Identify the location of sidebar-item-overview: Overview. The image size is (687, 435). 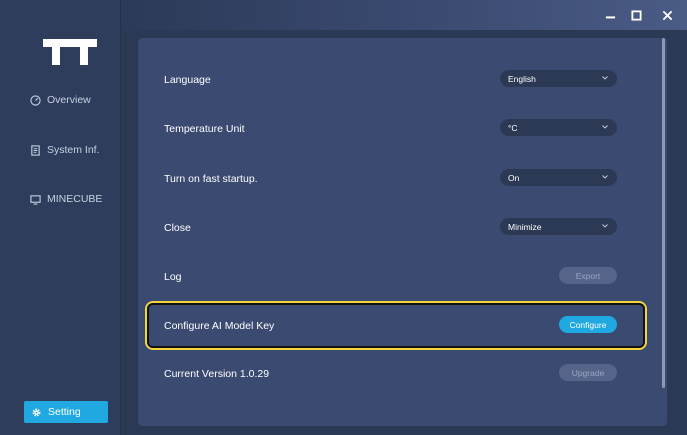
(60, 100).